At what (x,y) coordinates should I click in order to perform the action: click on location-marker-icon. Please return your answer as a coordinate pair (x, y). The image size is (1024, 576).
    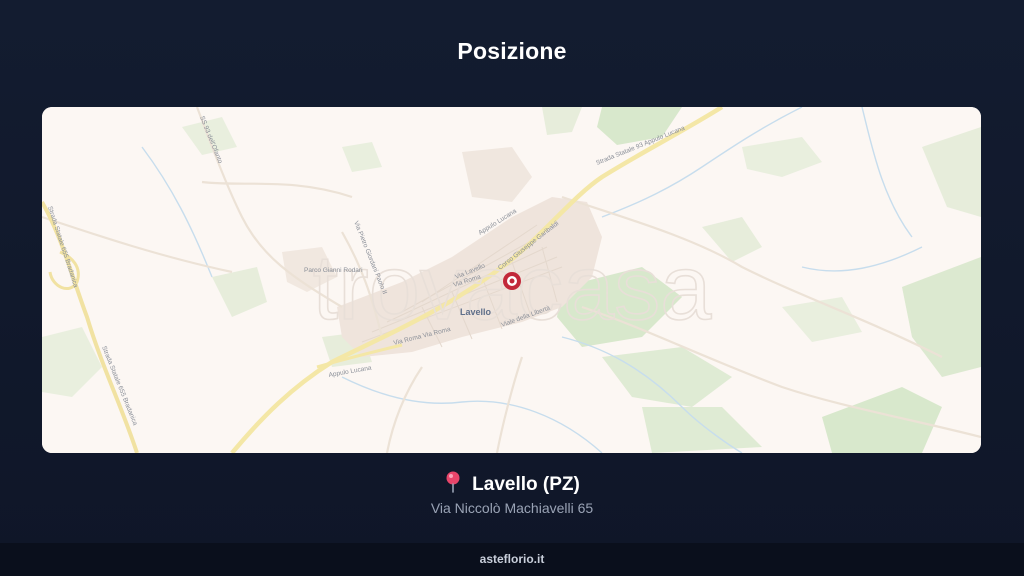
    Looking at the image, I should click on (512, 281).